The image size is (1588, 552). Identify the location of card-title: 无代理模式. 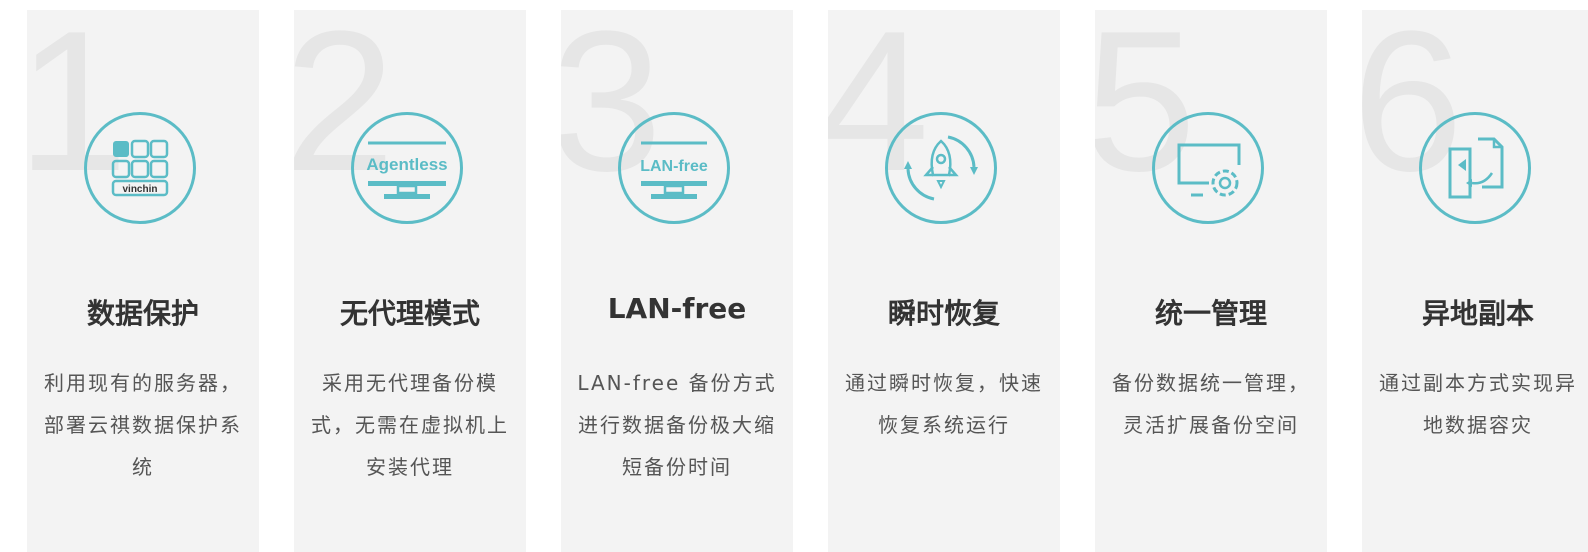
(409, 313).